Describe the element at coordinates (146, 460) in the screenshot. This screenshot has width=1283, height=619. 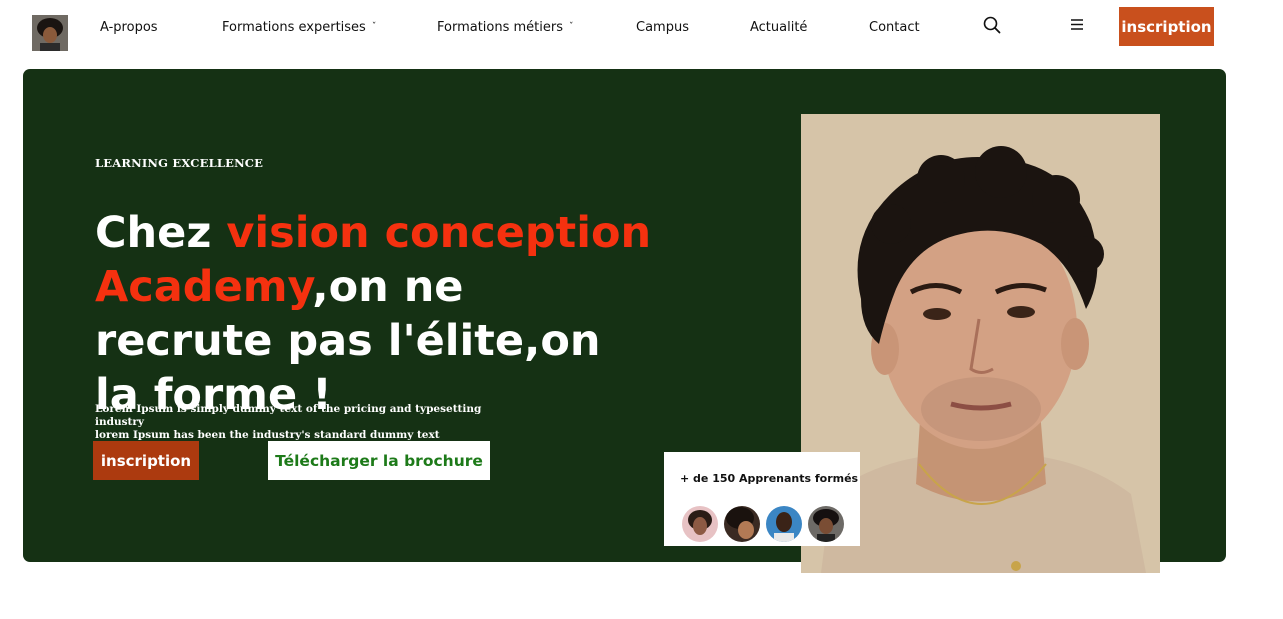
I see `hero-inscription-button: inscription` at that location.